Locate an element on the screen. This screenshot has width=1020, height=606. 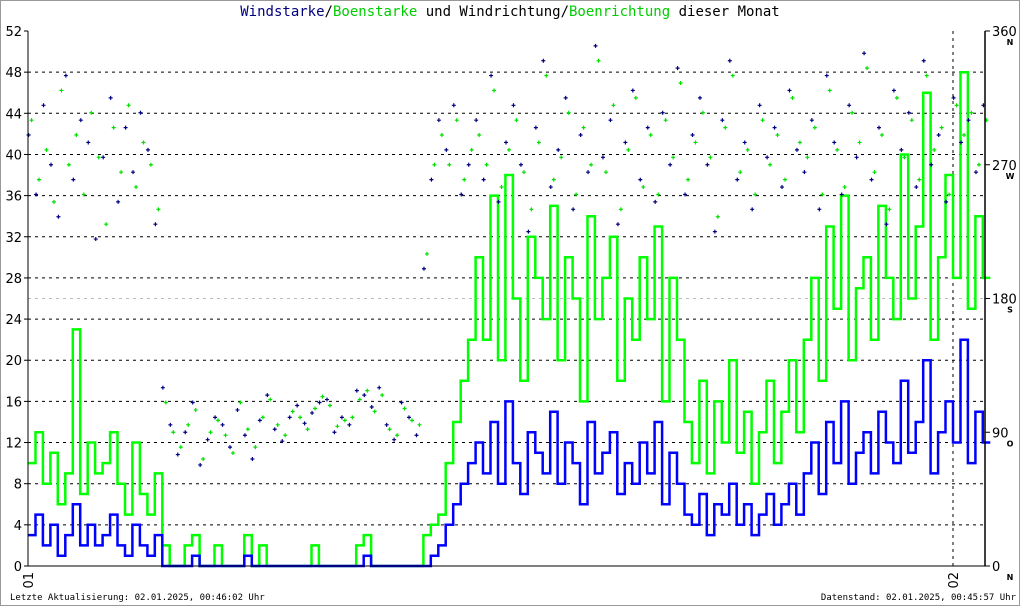
data-state-text: Datenstand: 02.01.2025, 00:45:57 Uhr is located at coordinates (918, 598).